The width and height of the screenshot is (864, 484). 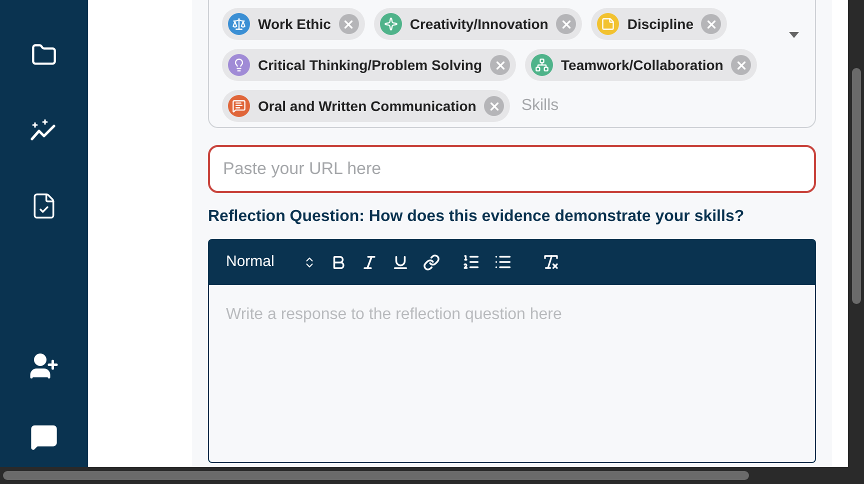 I want to click on reflection-question: Reflection Question: How does this evidence demonstrate your skills?, so click(x=477, y=217).